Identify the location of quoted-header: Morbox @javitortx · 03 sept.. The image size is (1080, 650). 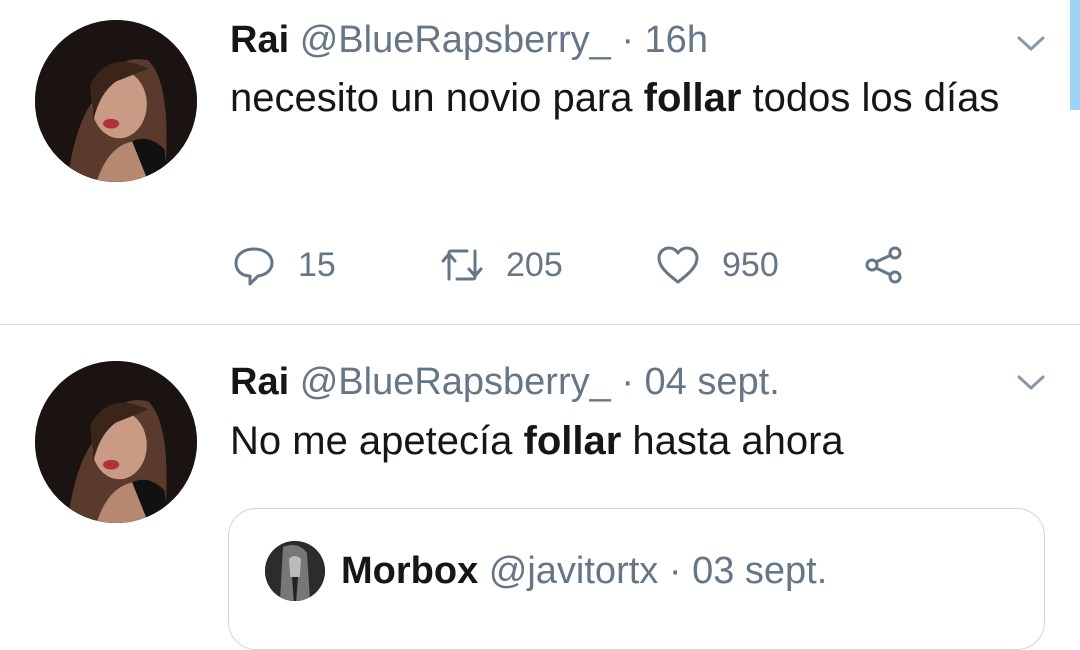
(584, 571).